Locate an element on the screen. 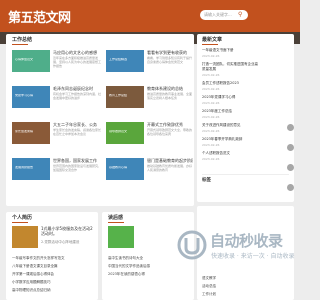 Image resolution: width=320 pixels, height=300 pixels. article-desc: 世界范围内的国家建设与发展研究，加强国际交流合作 is located at coordinates (77, 168).